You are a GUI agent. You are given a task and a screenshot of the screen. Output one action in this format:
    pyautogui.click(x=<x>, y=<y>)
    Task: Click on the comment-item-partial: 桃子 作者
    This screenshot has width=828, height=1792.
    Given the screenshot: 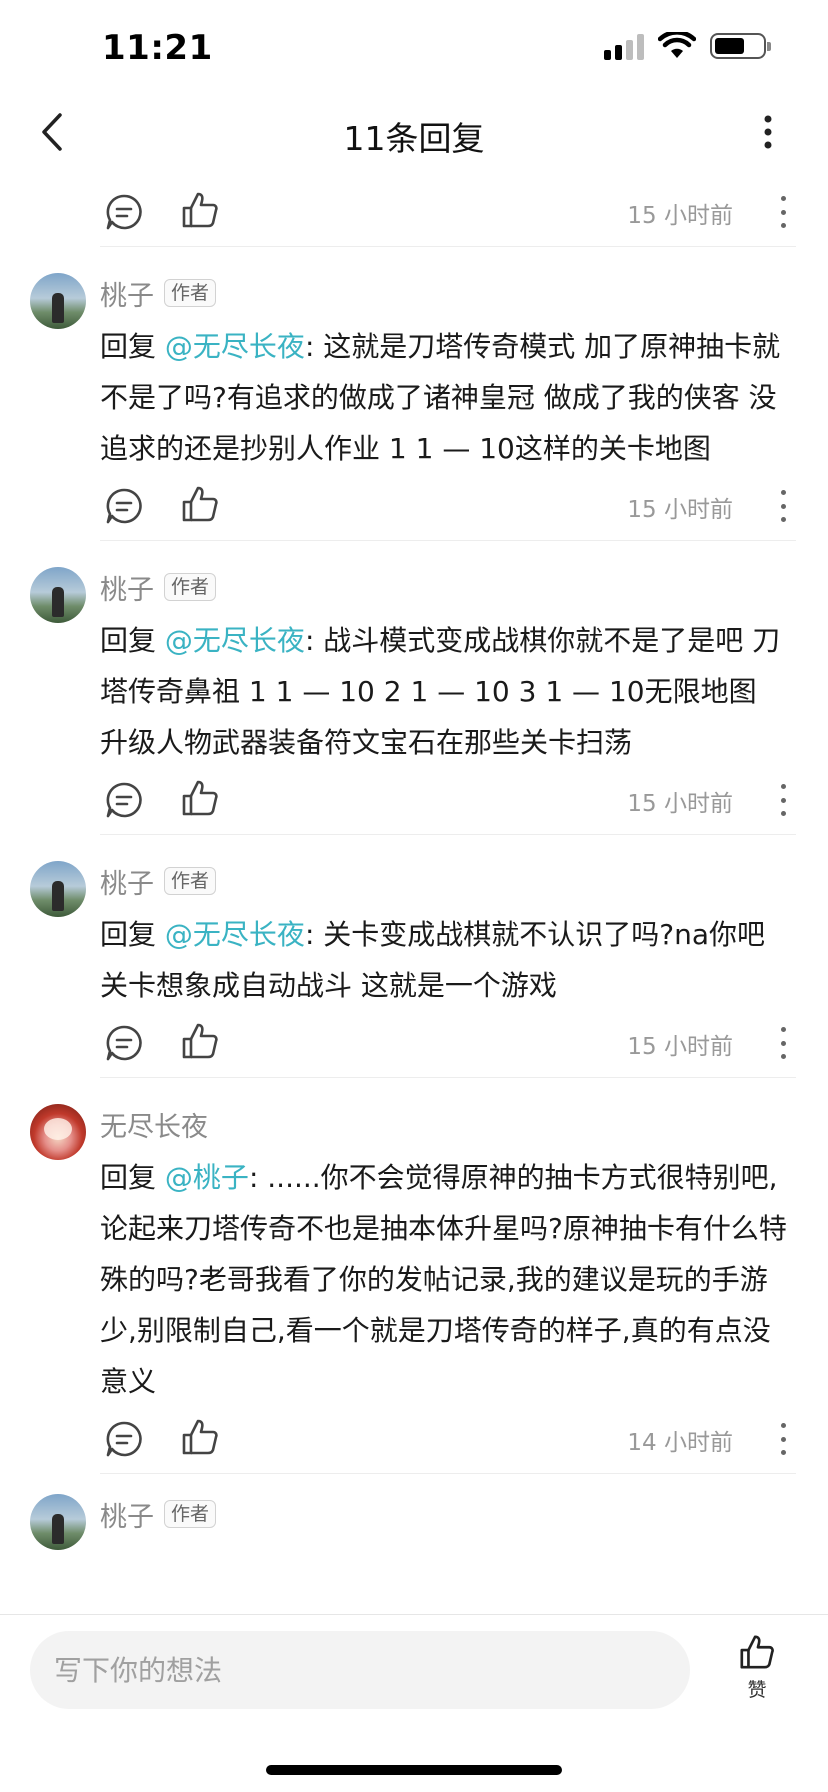 What is the action you would take?
    pyautogui.click(x=414, y=1512)
    